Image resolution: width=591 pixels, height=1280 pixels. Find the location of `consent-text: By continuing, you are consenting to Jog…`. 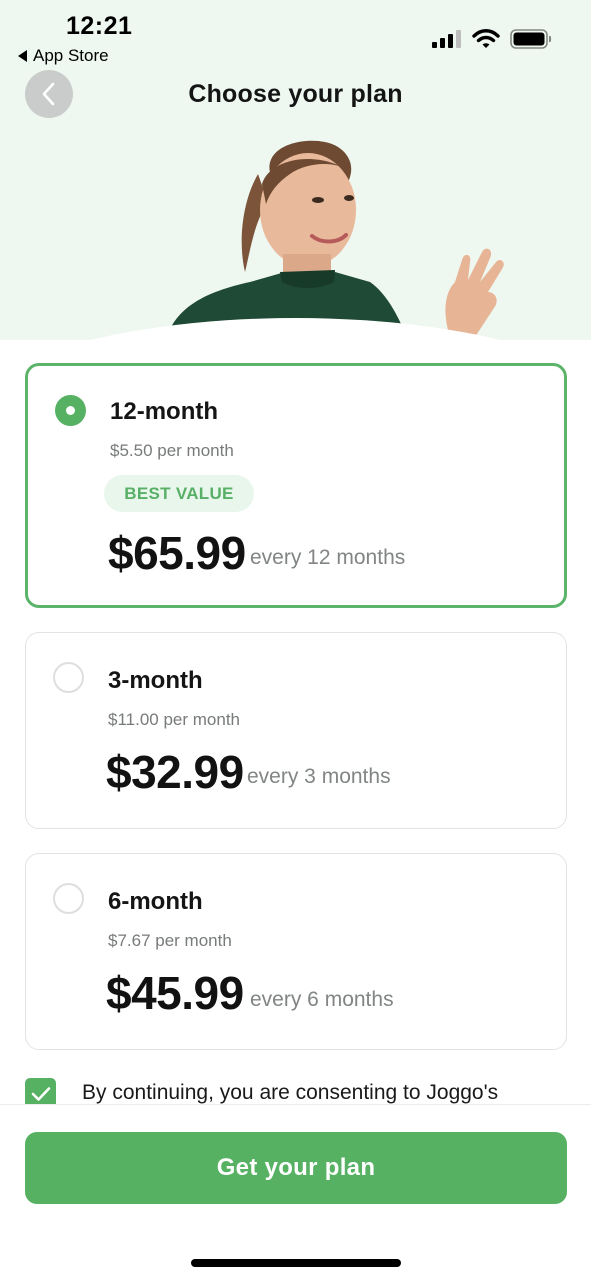

consent-text: By continuing, you are consenting to Jog… is located at coordinates (290, 1092).